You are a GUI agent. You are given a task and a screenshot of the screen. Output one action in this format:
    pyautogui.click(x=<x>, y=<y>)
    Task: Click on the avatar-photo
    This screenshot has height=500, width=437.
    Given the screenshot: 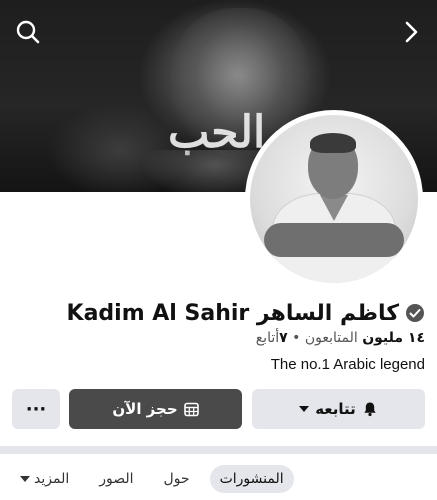 What is the action you would take?
    pyautogui.click(x=334, y=199)
    